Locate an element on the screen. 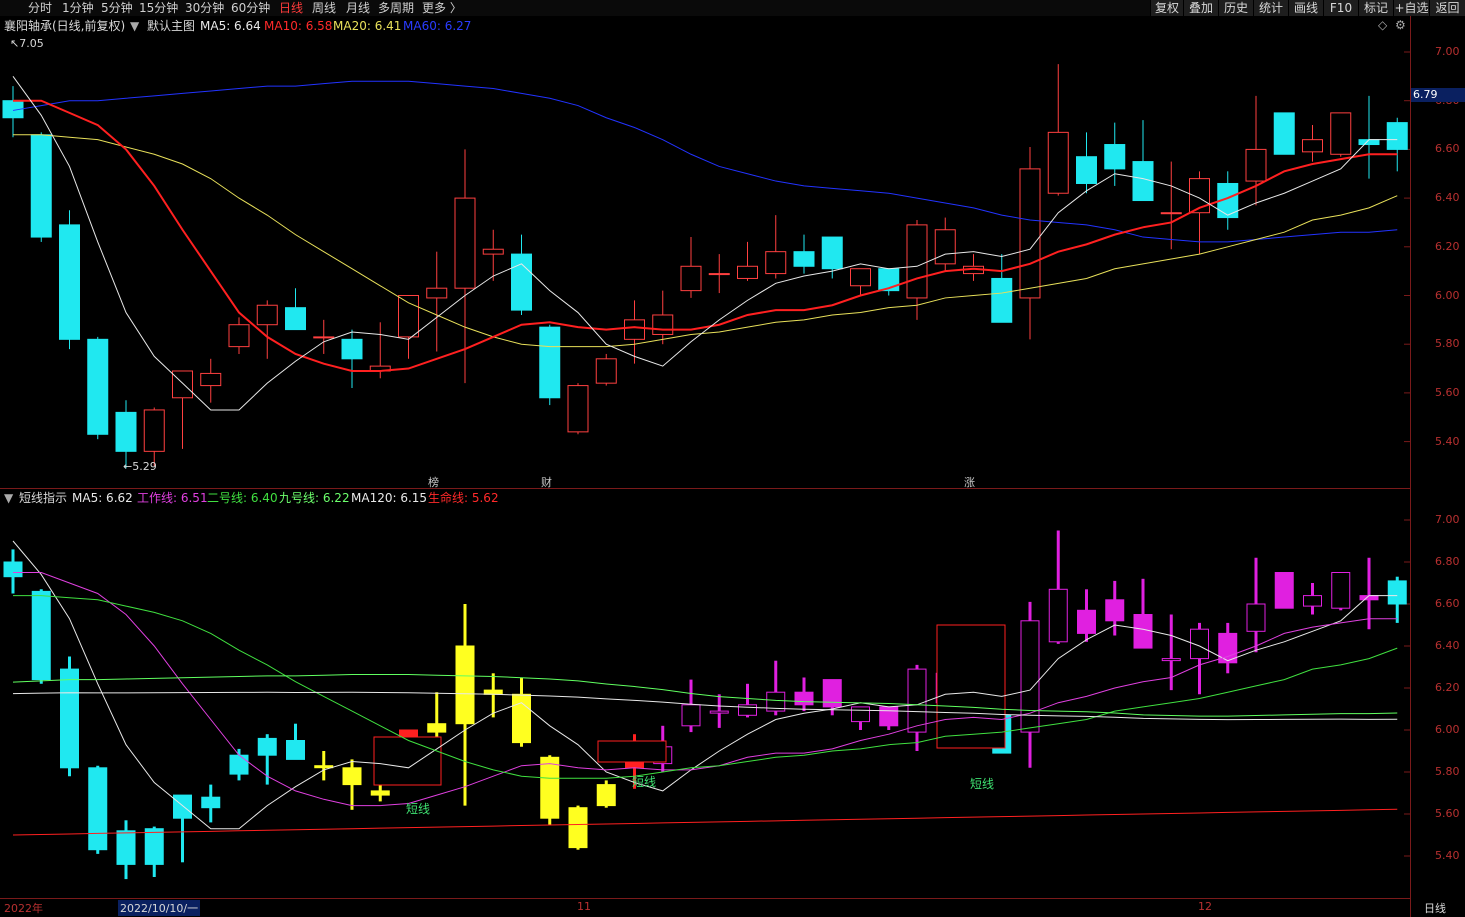 This screenshot has height=917, width=1465. life-line is located at coordinates (705, 822).